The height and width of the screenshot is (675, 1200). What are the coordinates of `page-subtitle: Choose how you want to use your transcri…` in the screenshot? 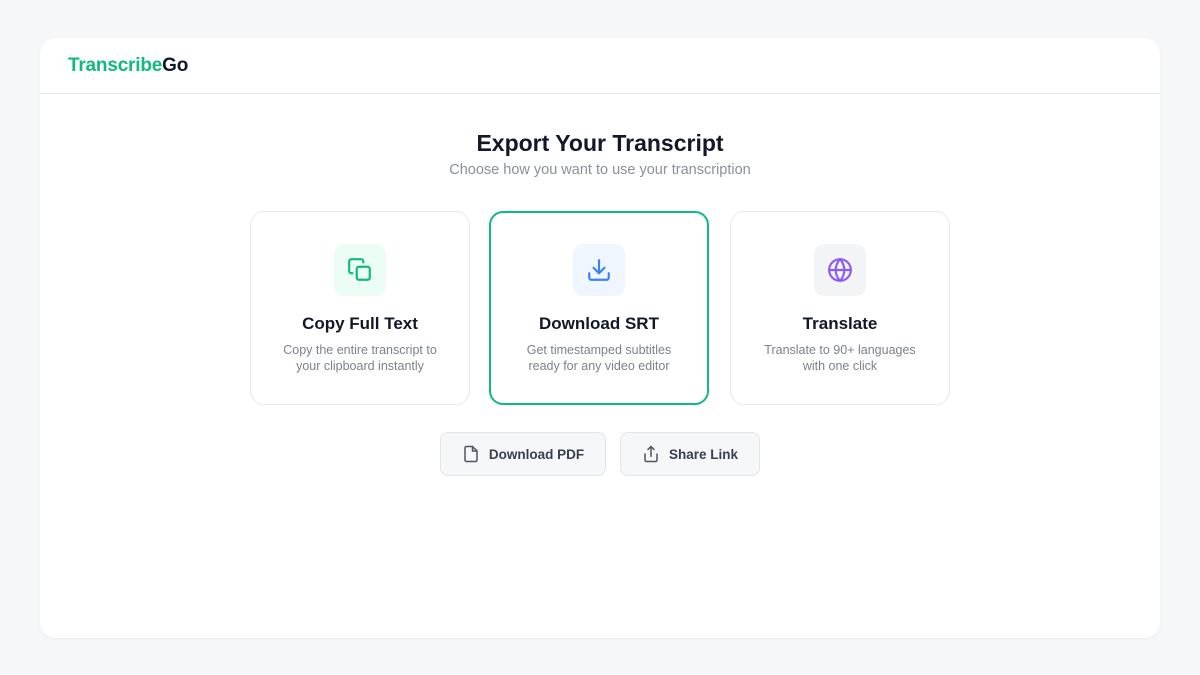 It's located at (600, 170).